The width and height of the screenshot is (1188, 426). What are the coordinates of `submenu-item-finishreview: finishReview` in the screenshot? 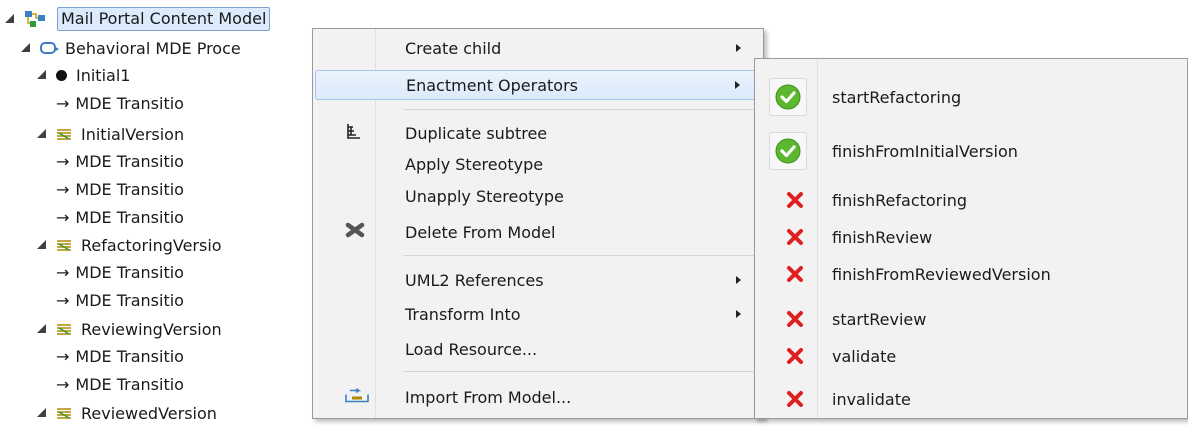 It's located at (971, 237).